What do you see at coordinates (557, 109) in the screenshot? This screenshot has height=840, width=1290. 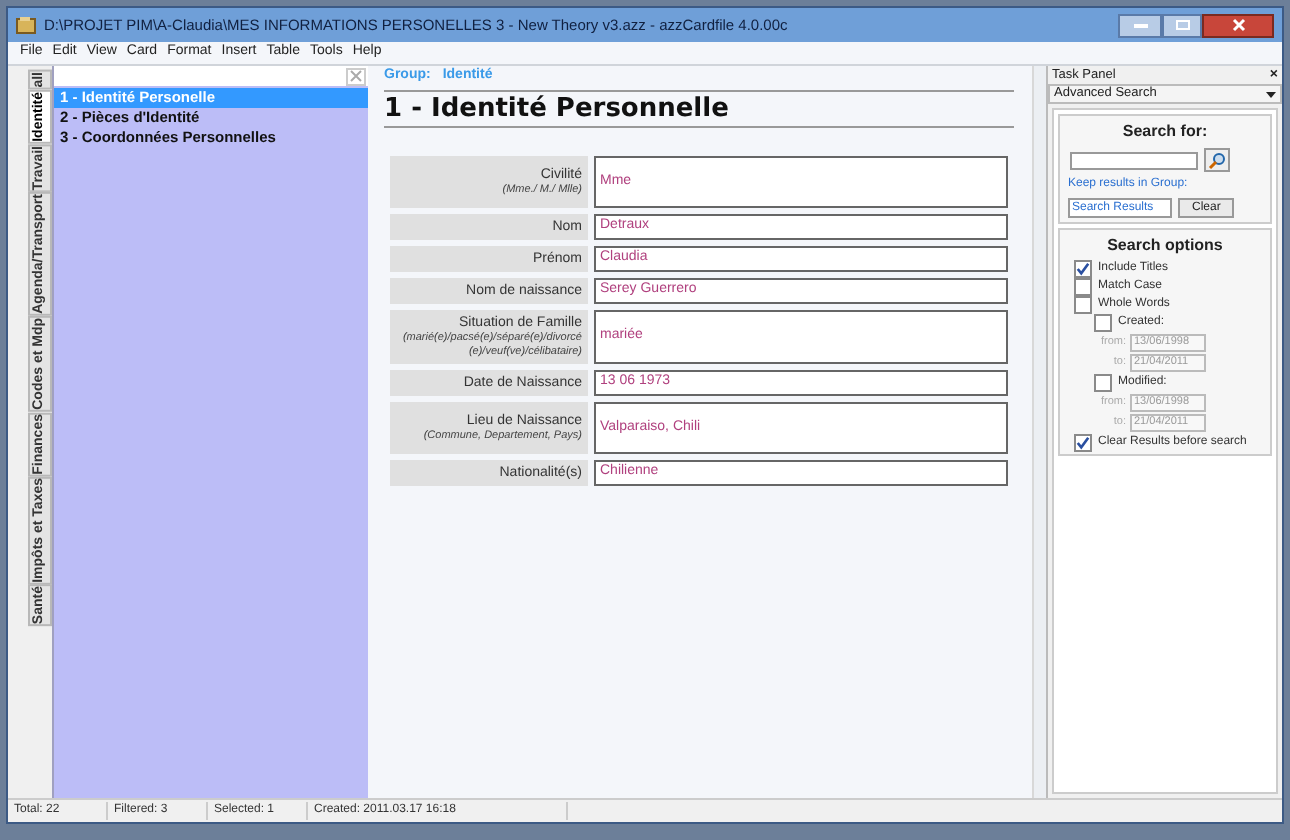 I see `card-title: 1 - Identité Personnelle` at bounding box center [557, 109].